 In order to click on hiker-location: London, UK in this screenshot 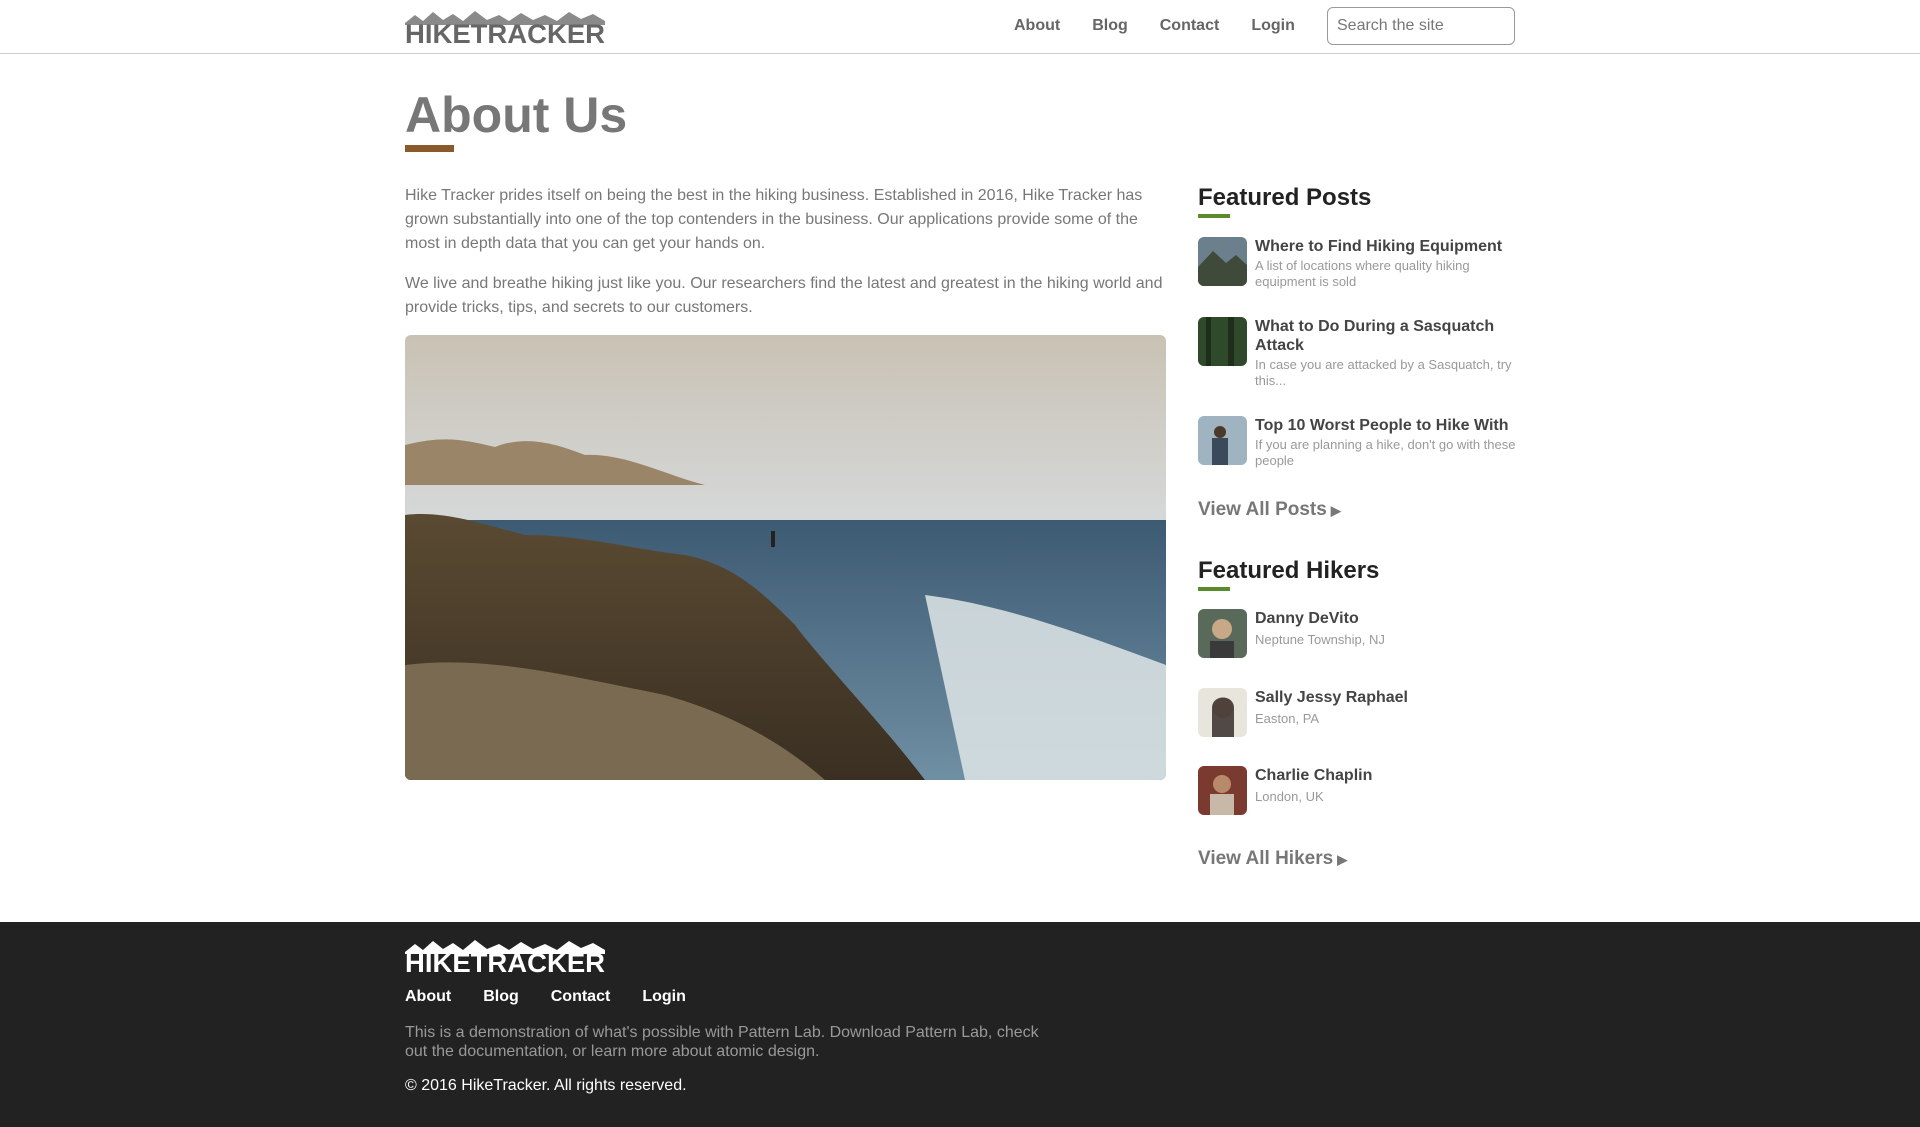, I will do `click(1289, 796)`.